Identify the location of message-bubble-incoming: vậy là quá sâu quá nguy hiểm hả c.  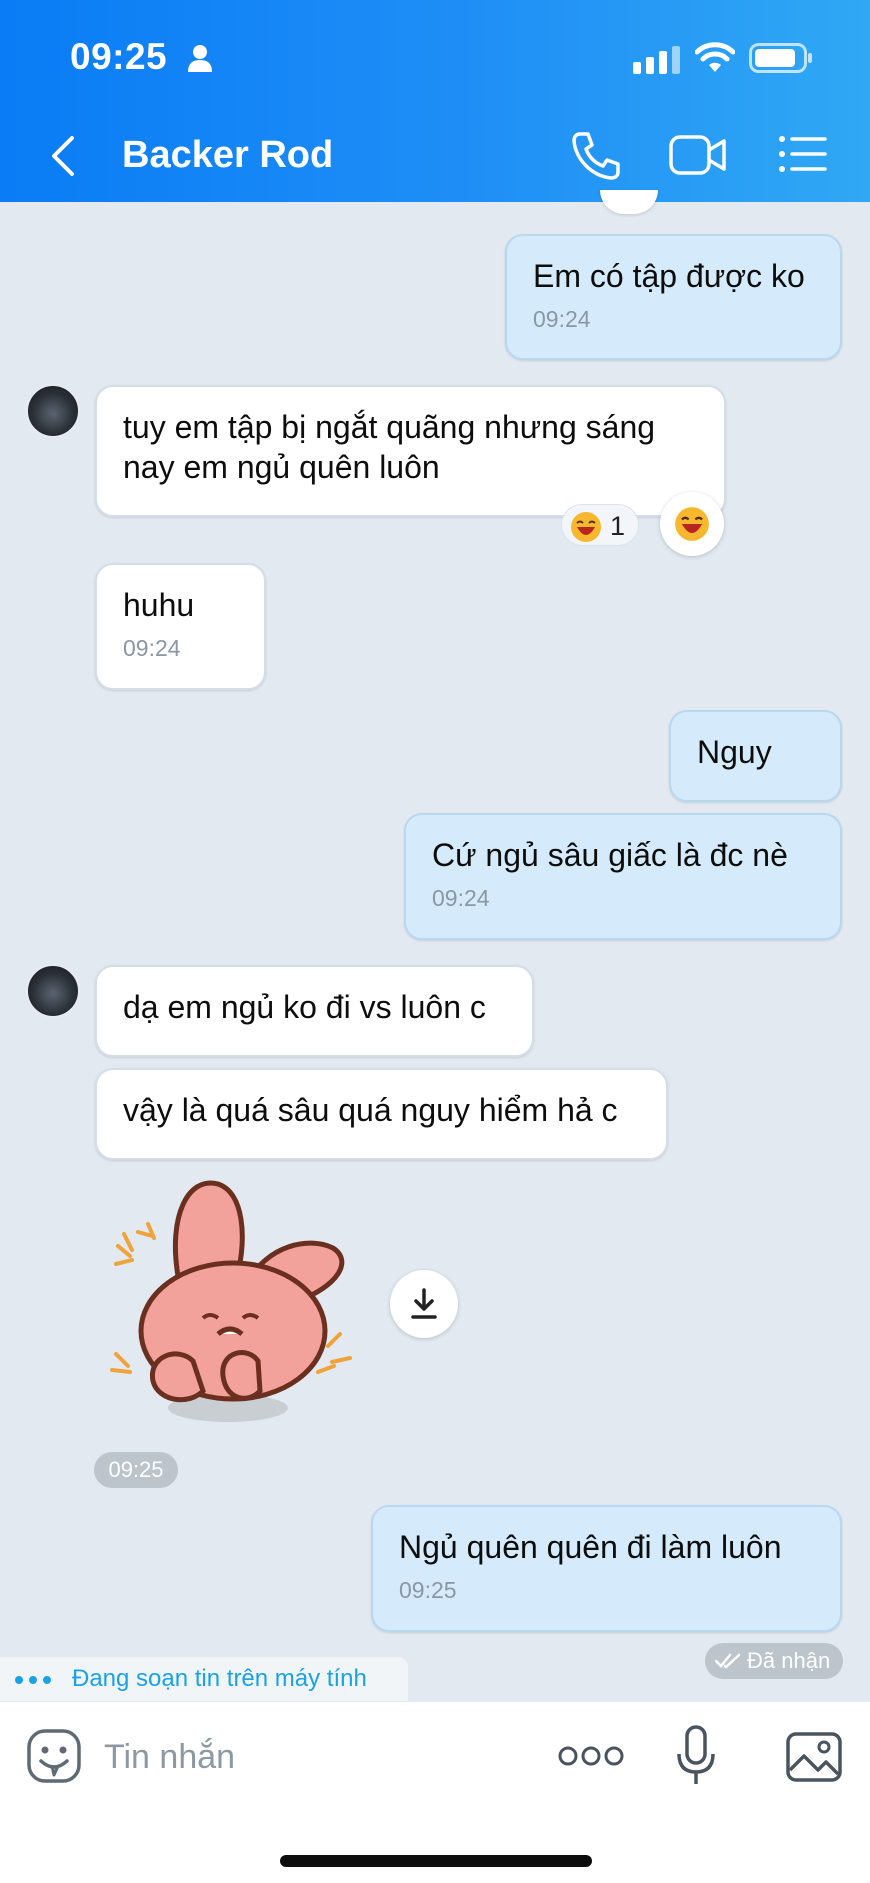
(381, 1114).